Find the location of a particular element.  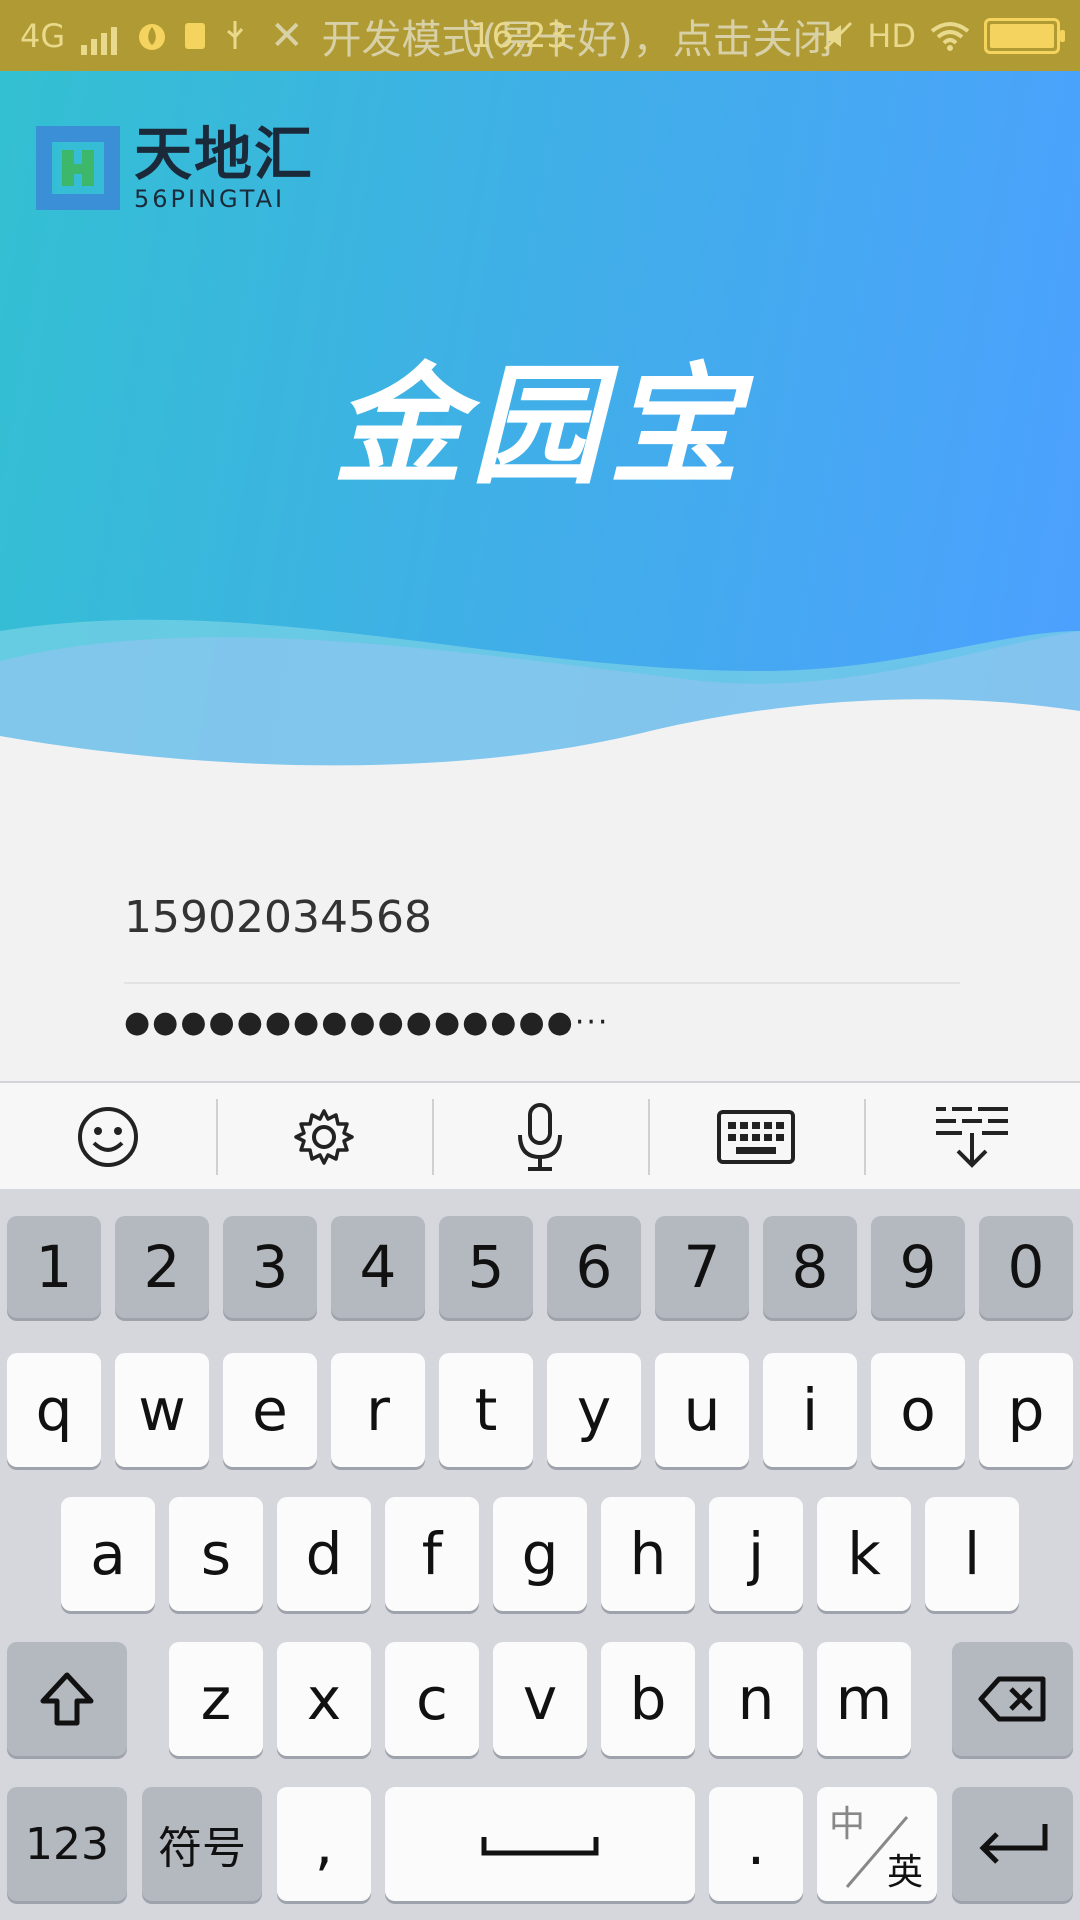

key-d: d is located at coordinates (324, 1554).